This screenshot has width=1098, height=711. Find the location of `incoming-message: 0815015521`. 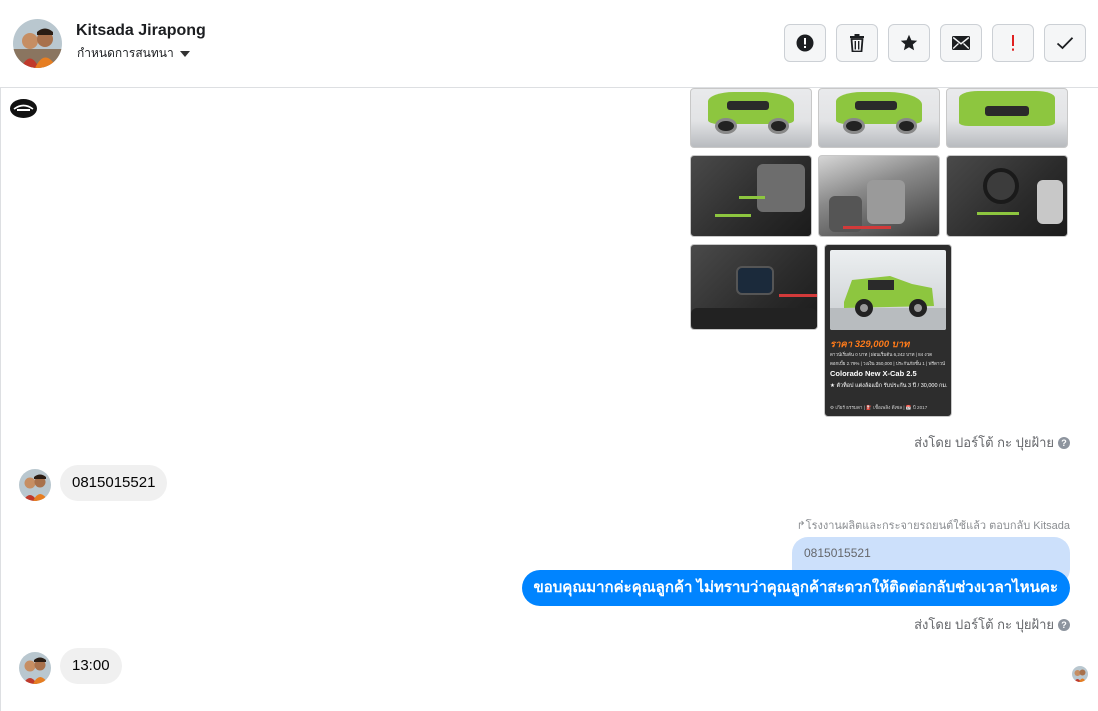

incoming-message: 0815015521 is located at coordinates (114, 483).